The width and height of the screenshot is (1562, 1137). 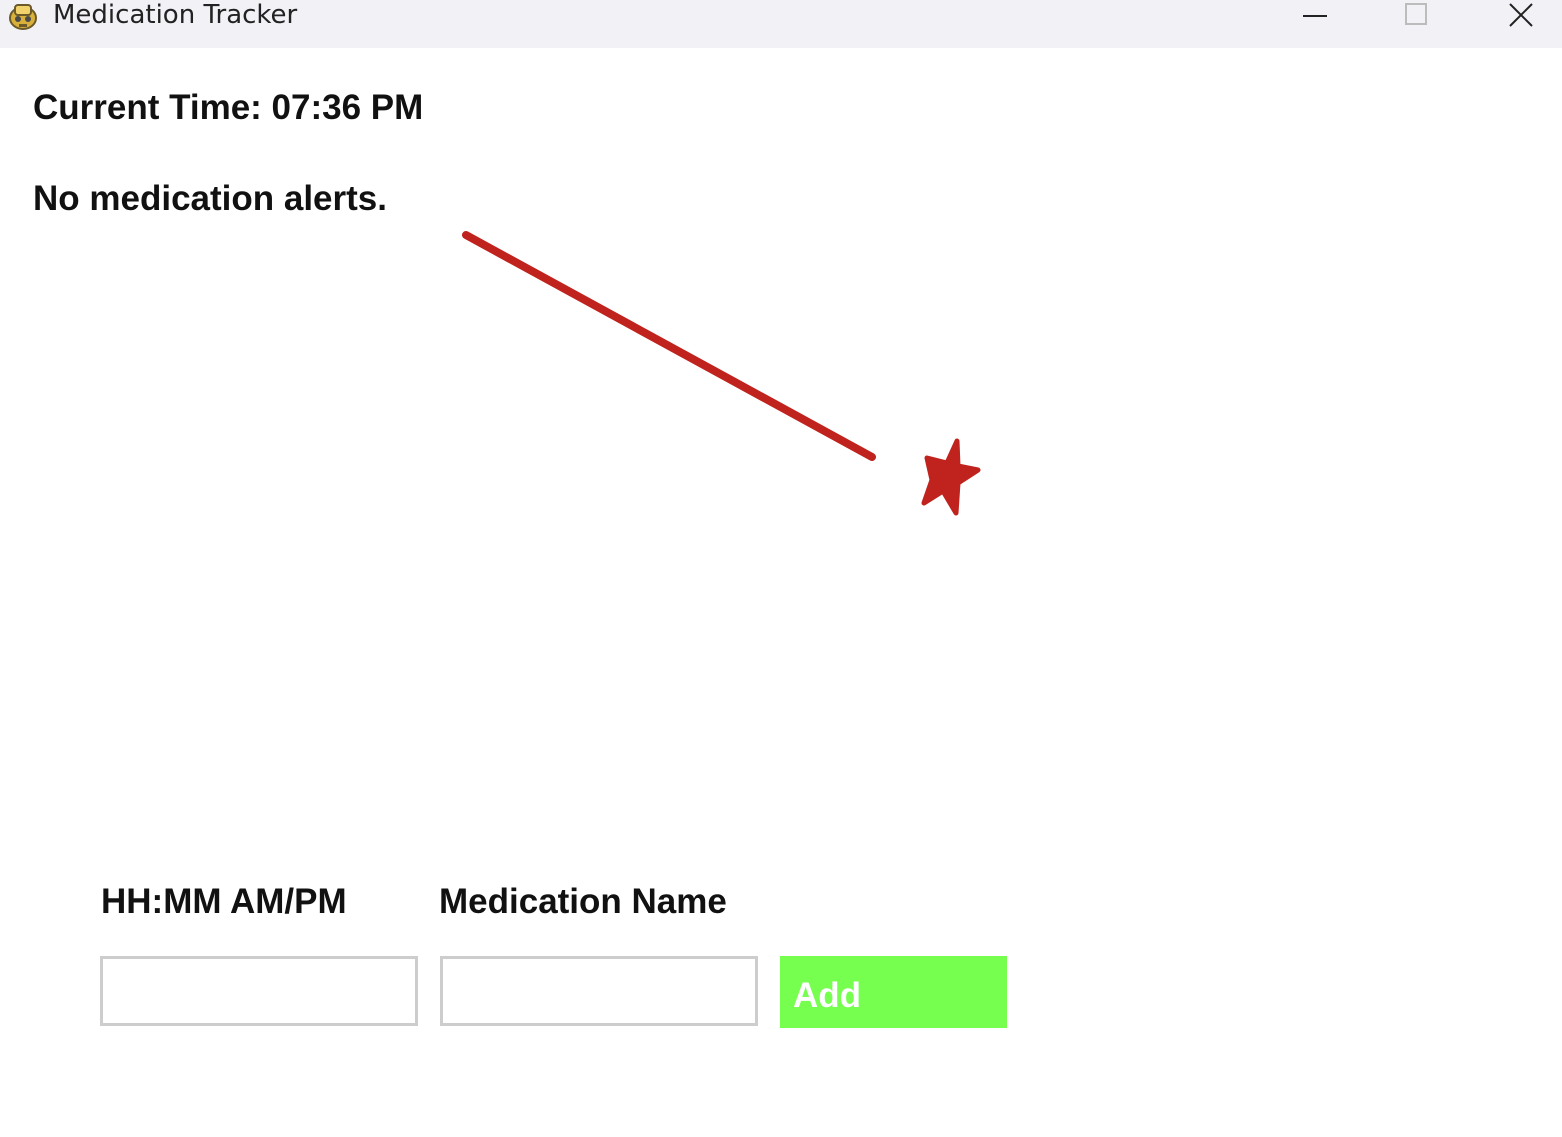 I want to click on time-input, so click(x=259, y=991).